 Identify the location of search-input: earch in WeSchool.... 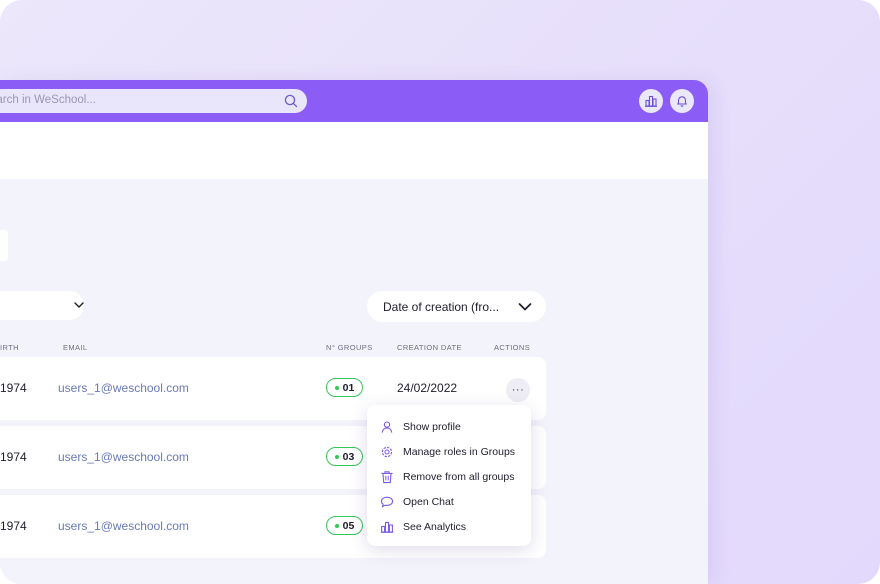
(153, 101).